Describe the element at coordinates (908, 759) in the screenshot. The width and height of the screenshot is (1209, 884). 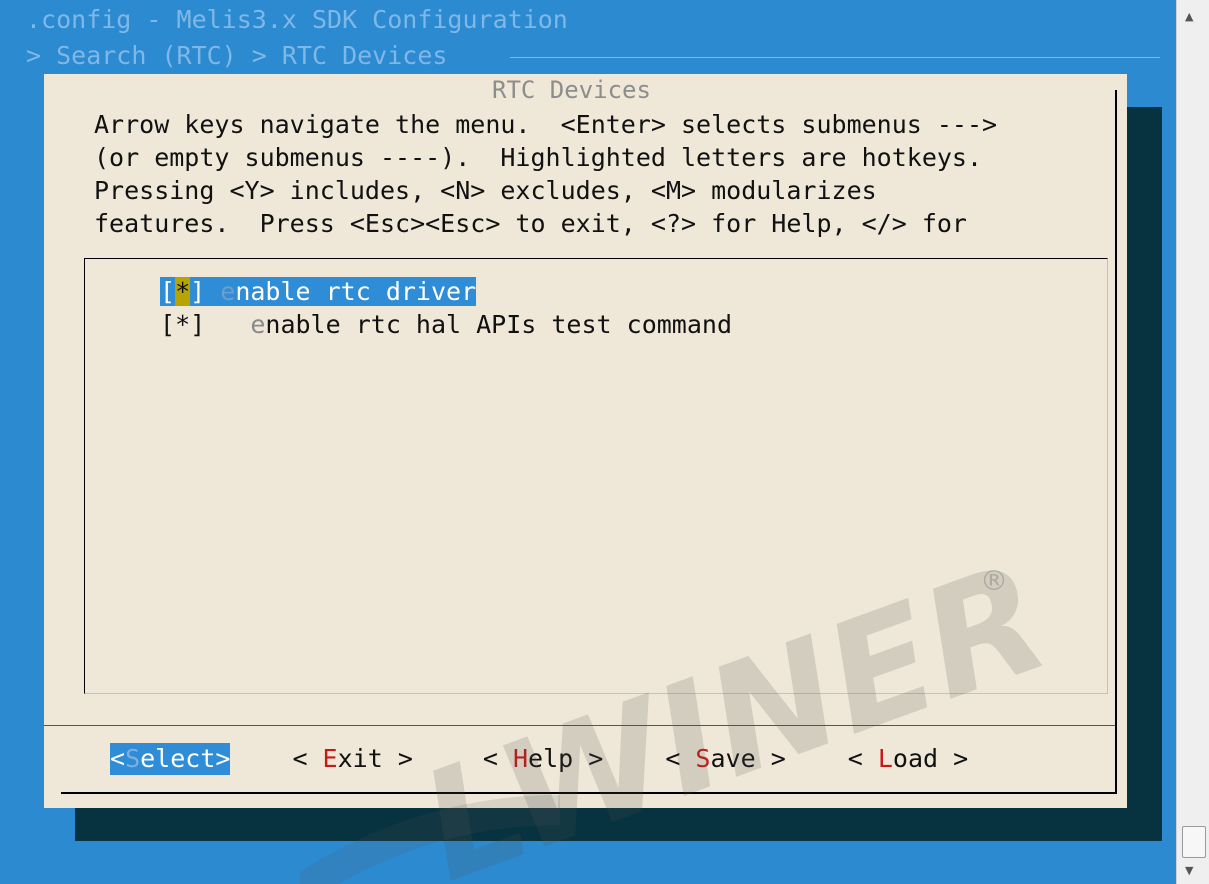
I see `load-button: < Load >` at that location.